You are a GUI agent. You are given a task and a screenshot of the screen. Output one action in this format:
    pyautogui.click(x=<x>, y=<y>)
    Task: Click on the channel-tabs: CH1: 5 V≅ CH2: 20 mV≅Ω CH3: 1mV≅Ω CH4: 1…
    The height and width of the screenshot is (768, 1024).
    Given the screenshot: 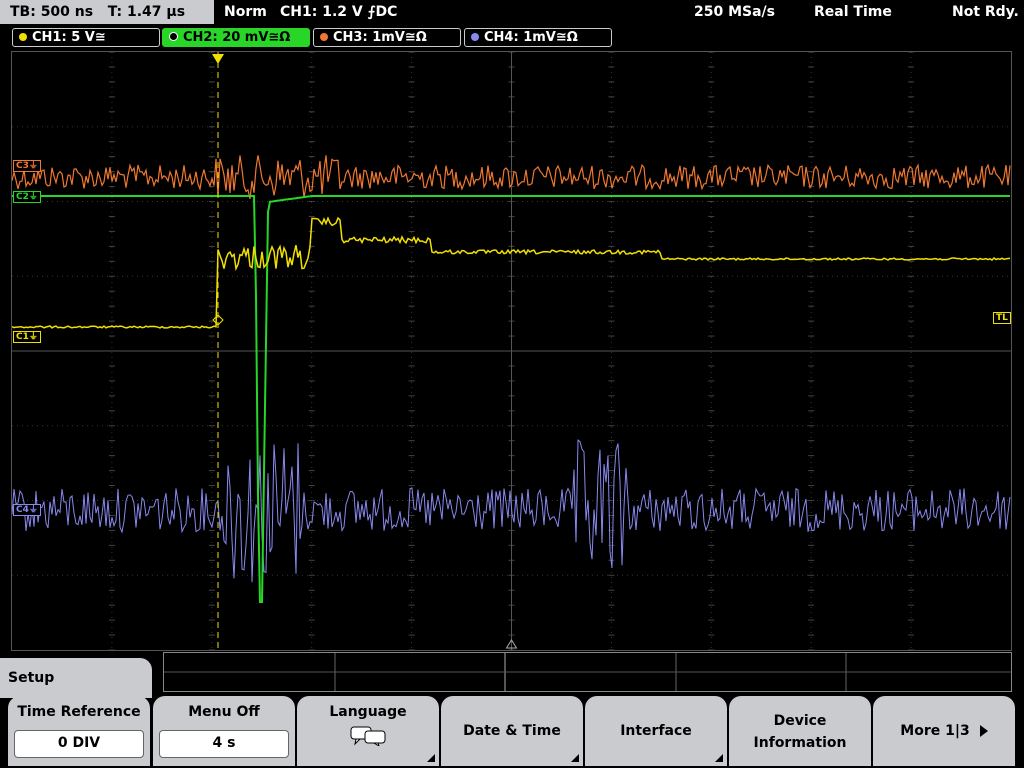 What is the action you would take?
    pyautogui.click(x=512, y=37)
    